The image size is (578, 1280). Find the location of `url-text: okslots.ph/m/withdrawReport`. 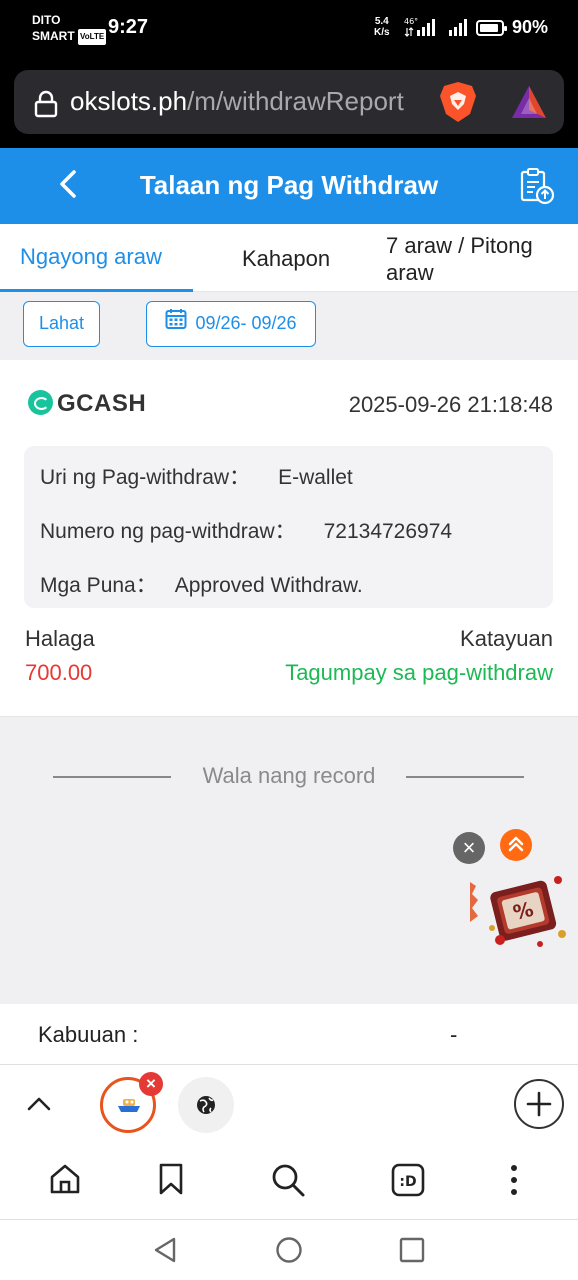

url-text: okslots.ph/m/withdrawReport is located at coordinates (237, 101).